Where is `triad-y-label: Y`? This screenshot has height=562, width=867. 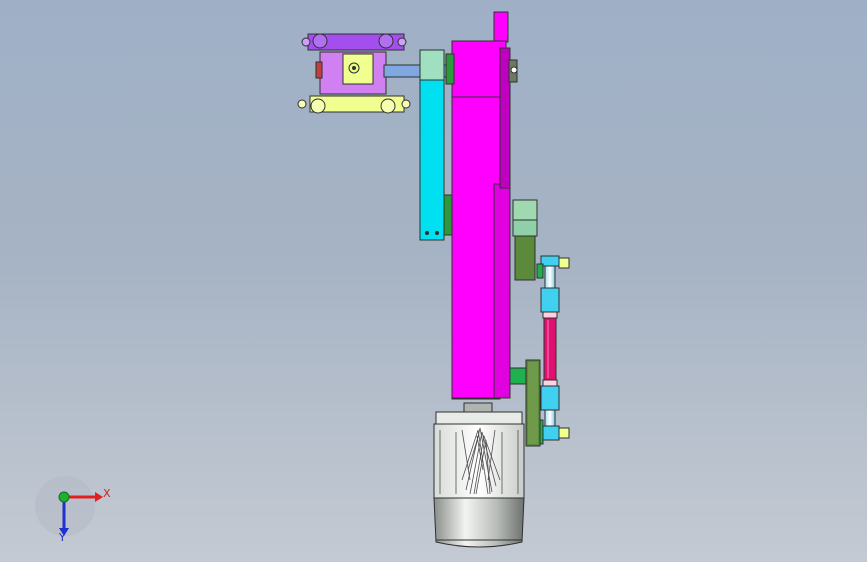 triad-y-label: Y is located at coordinates (62, 537).